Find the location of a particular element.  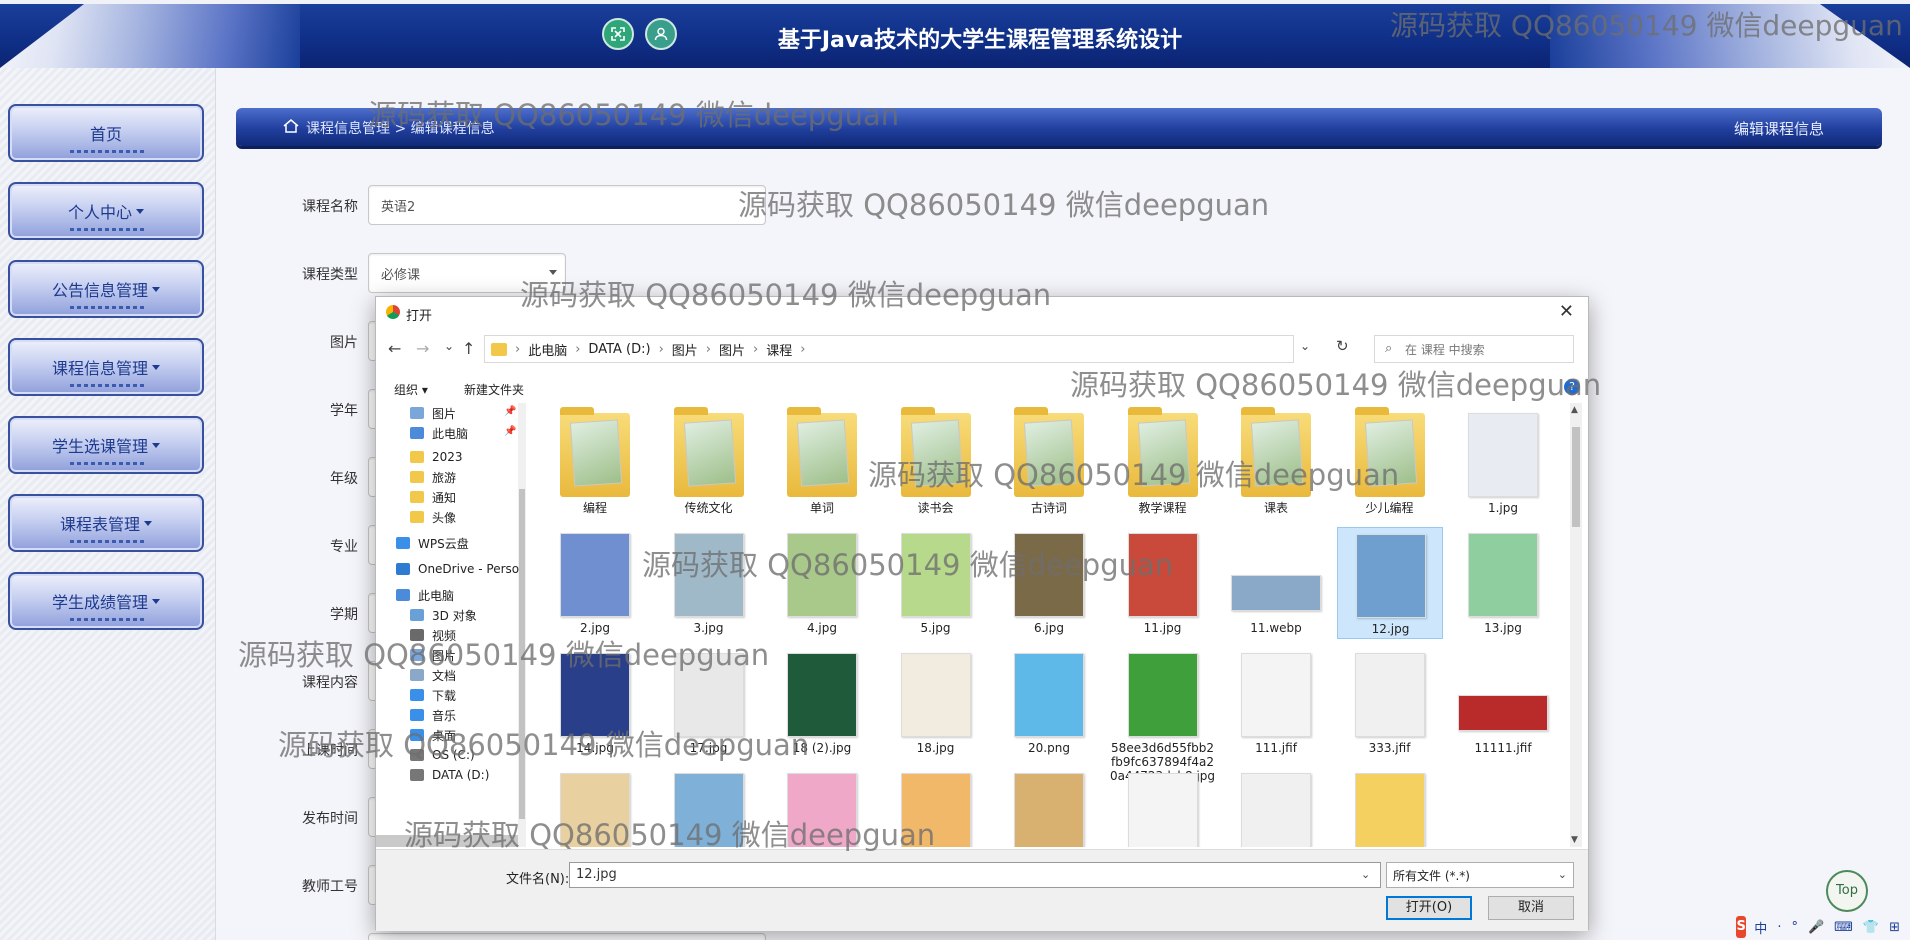

nav-pane-item: WPS云盘 is located at coordinates (432, 543).